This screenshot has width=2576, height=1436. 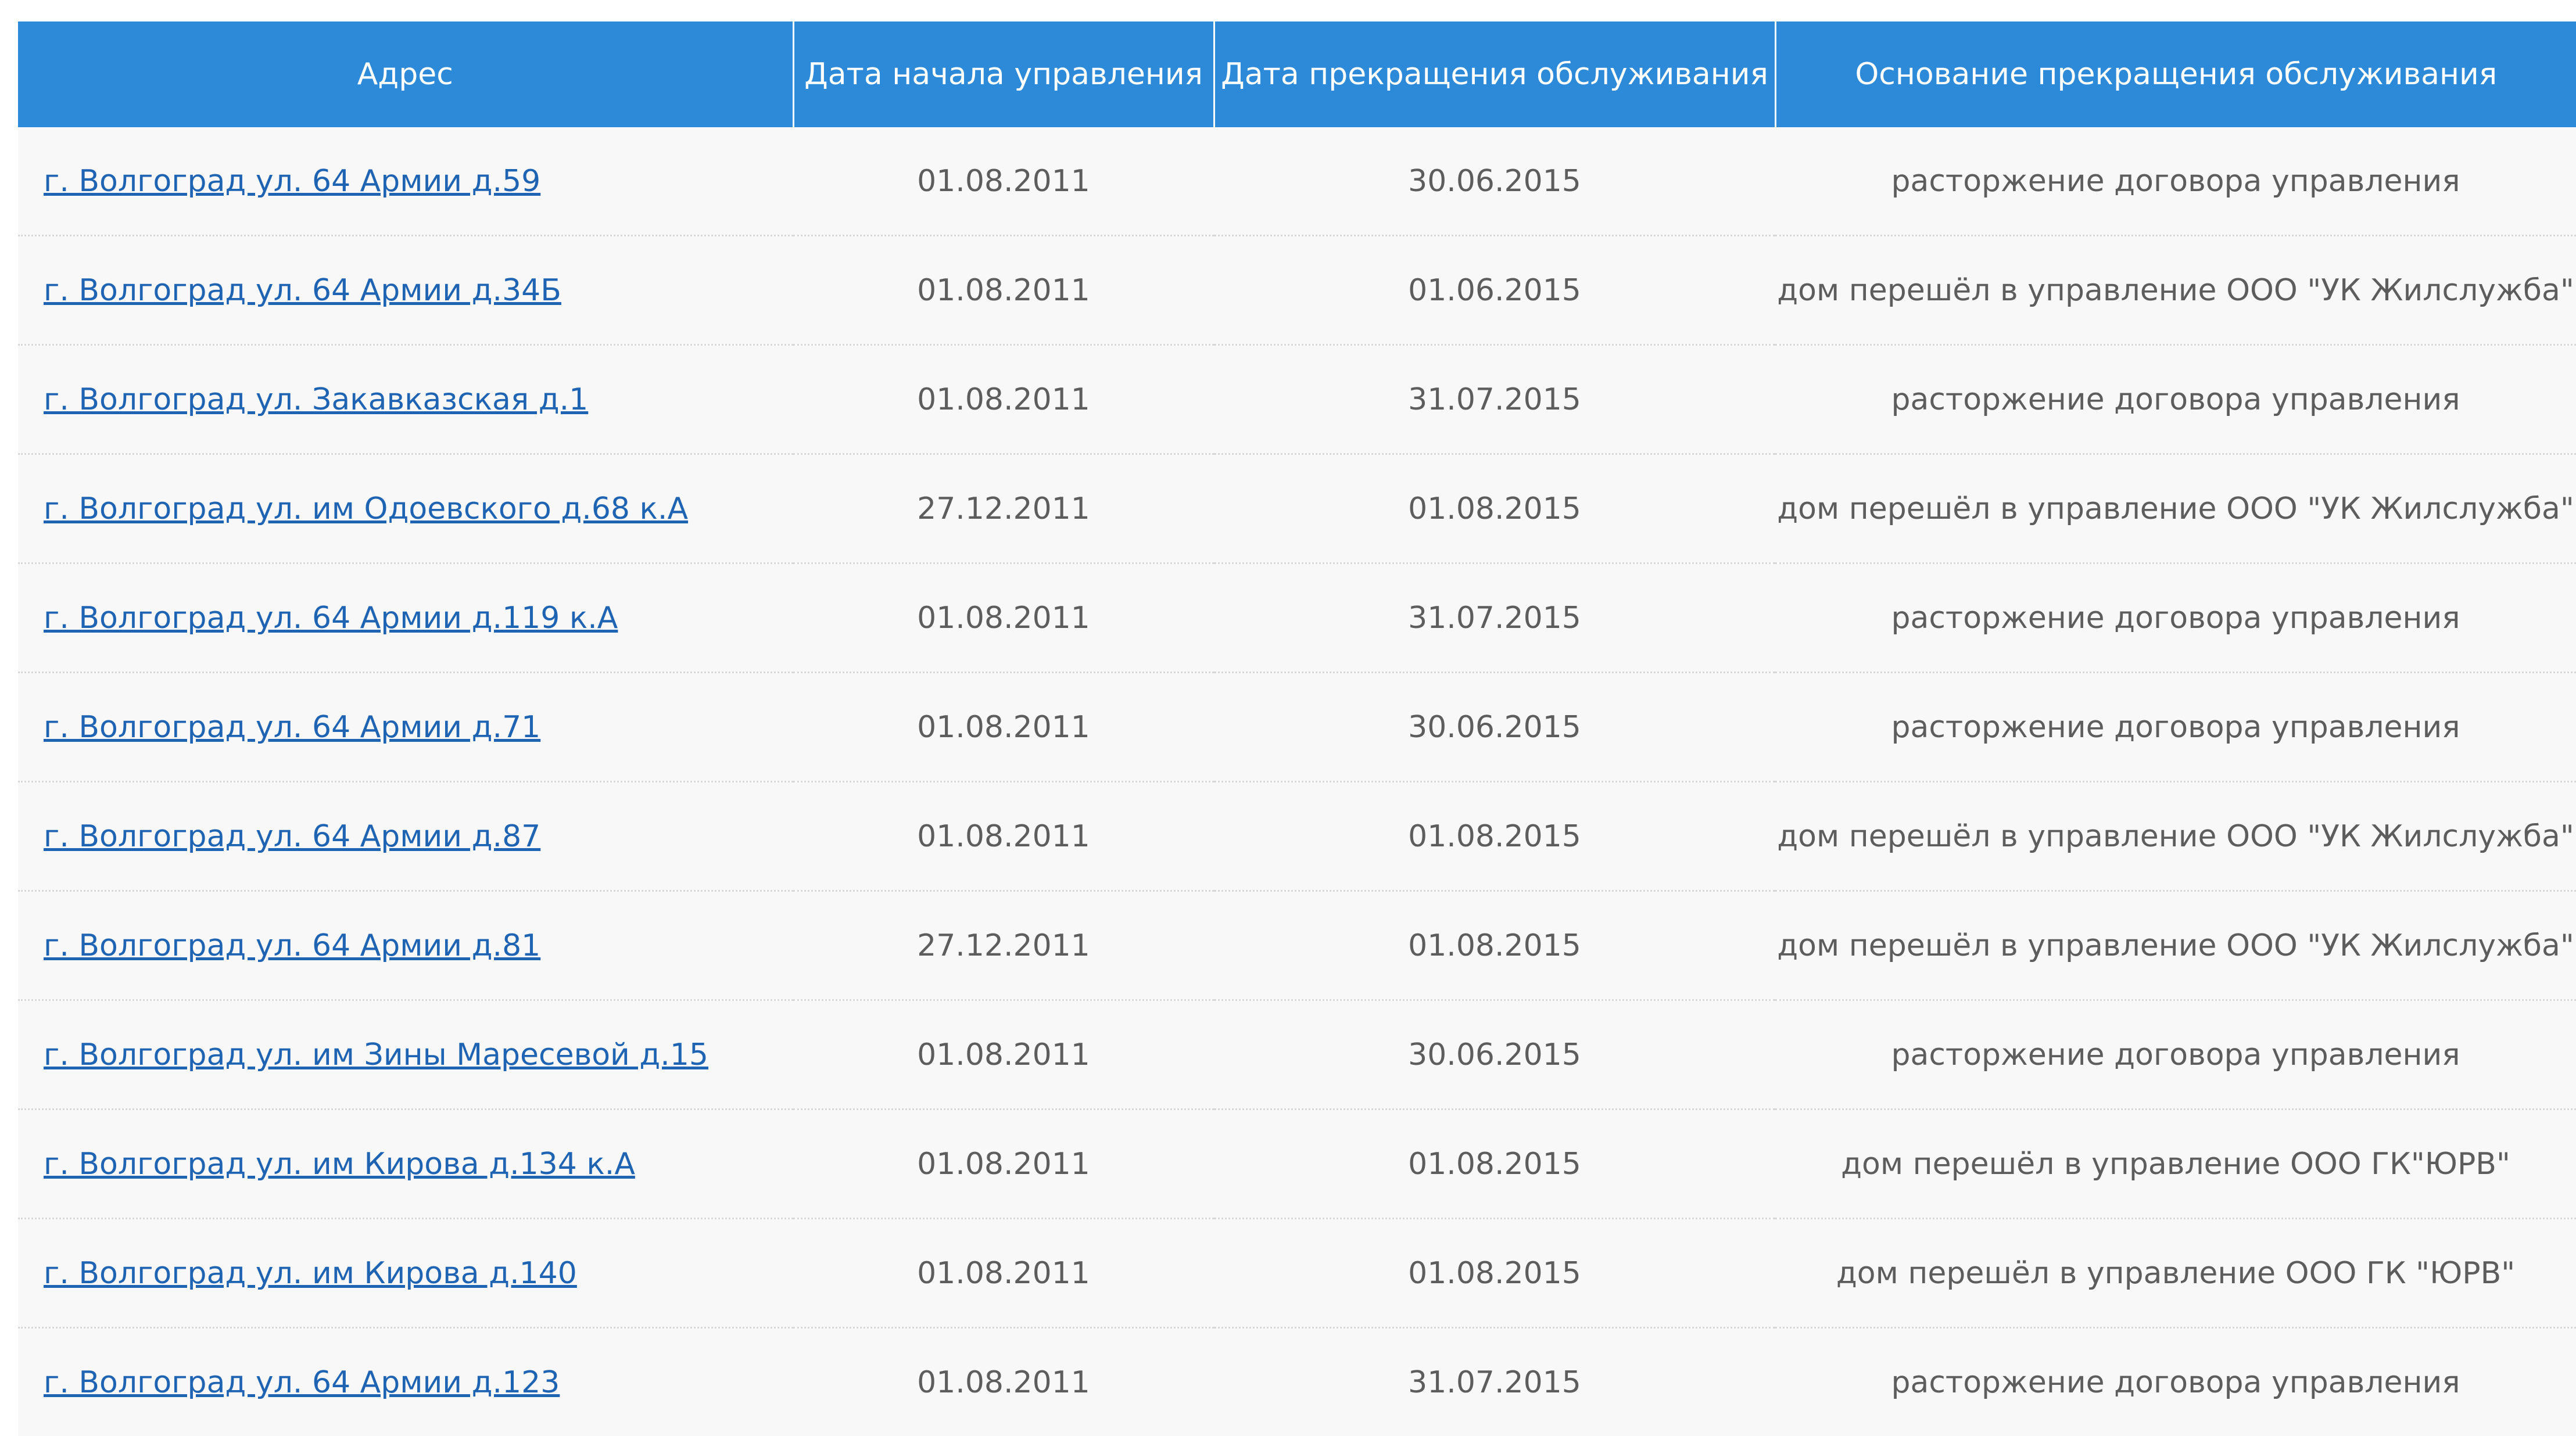 I want to click on address-link: г. Волгоград ул. 64 Армии д.87, so click(x=292, y=836).